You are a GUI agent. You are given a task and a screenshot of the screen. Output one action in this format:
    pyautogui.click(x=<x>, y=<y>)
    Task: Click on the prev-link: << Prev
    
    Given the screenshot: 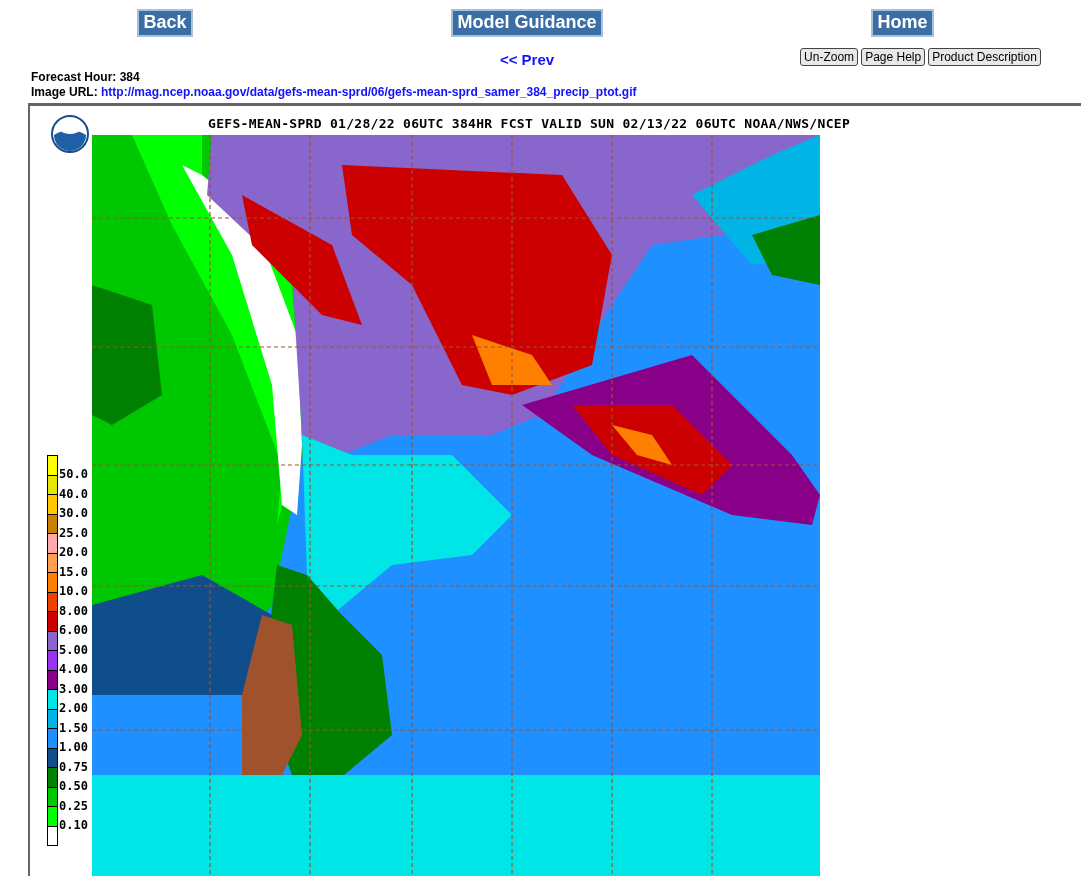 What is the action you would take?
    pyautogui.click(x=527, y=59)
    